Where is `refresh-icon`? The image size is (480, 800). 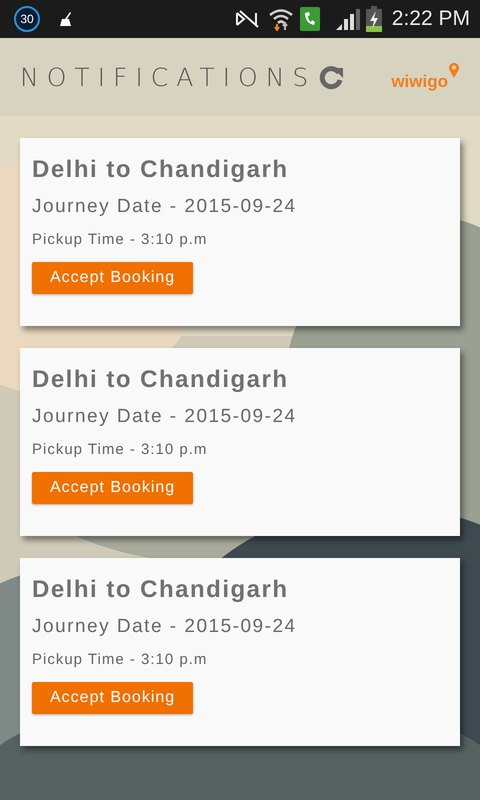 refresh-icon is located at coordinates (331, 77).